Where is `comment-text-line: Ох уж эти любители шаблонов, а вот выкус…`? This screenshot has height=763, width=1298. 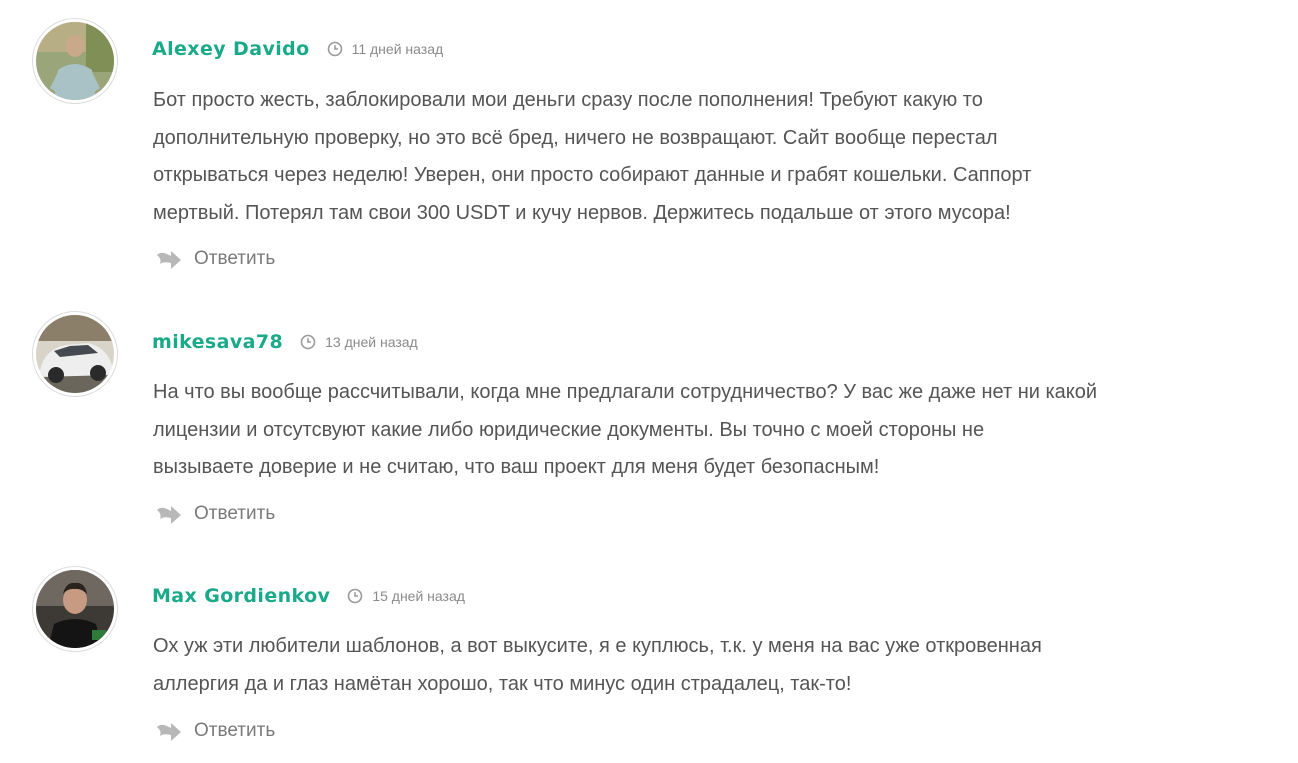
comment-text-line: Ох уж эти любители шаблонов, а вот выкус… is located at coordinates (597, 646).